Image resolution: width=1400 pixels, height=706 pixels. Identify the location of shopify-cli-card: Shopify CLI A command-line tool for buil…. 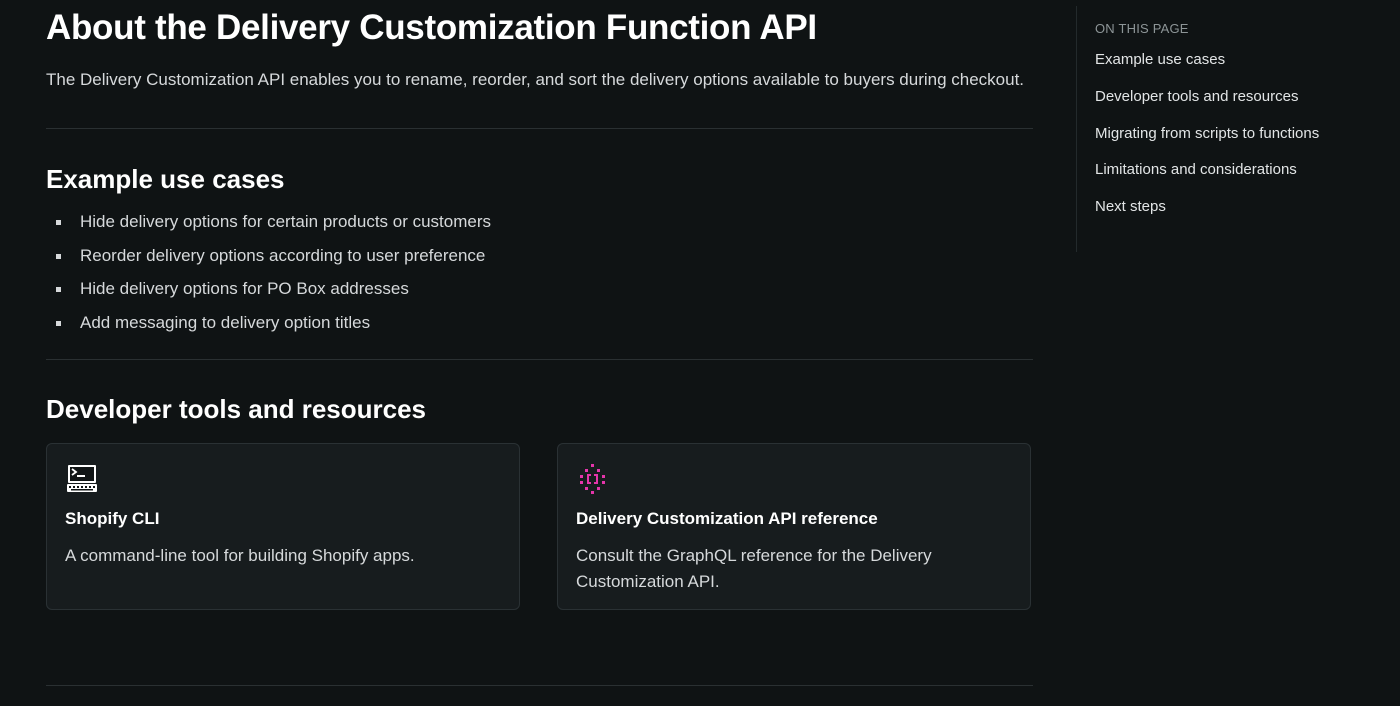
(283, 527).